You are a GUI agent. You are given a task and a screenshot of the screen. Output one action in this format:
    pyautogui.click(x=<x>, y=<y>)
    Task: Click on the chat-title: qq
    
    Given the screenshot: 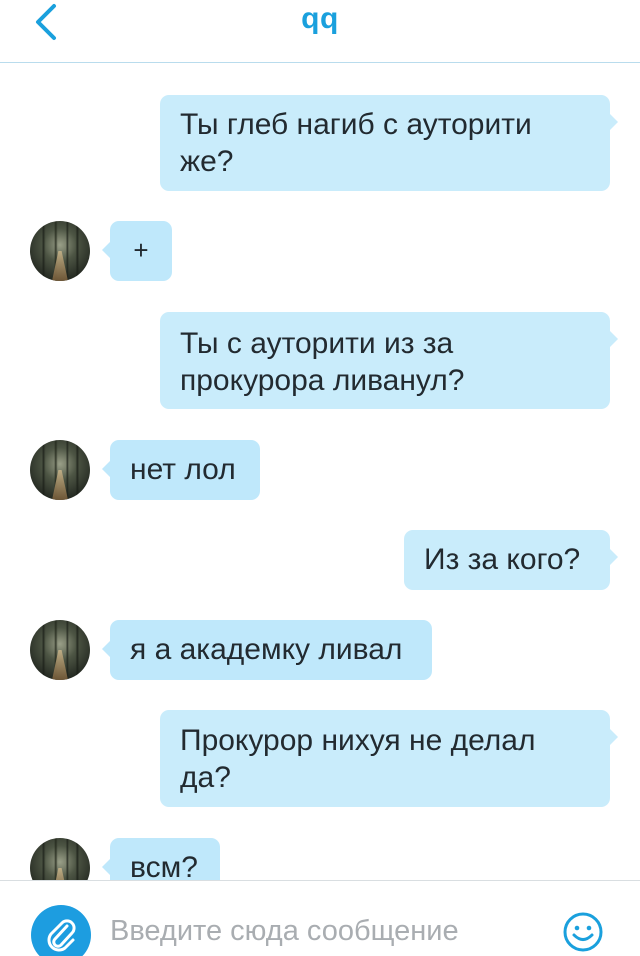 What is the action you would take?
    pyautogui.click(x=320, y=19)
    